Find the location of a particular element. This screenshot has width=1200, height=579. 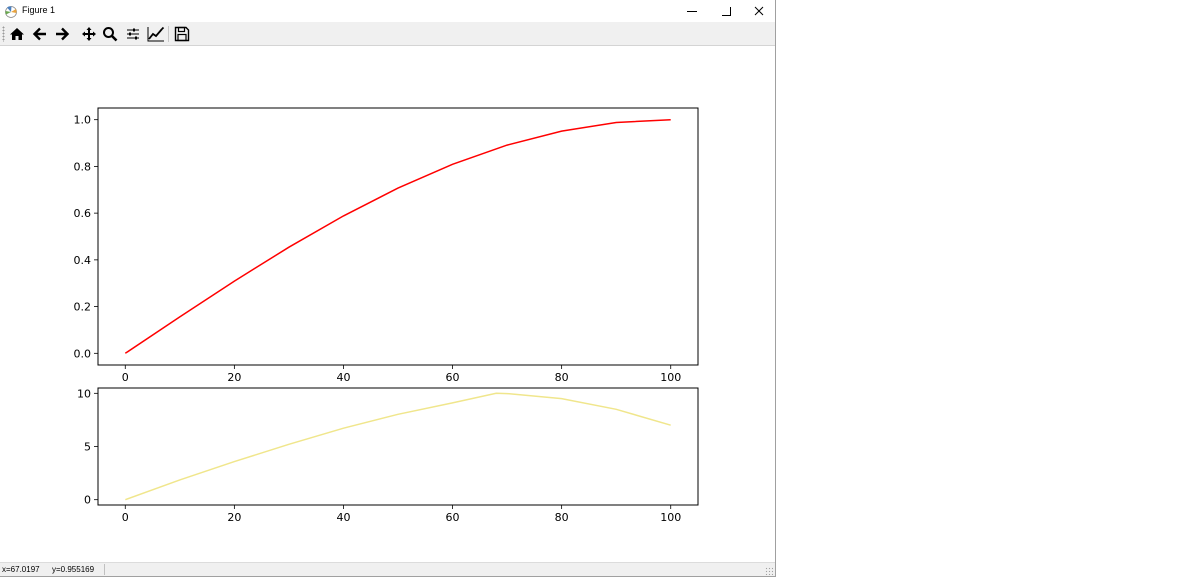

x-tick-label-1-3: 60 is located at coordinates (453, 377).